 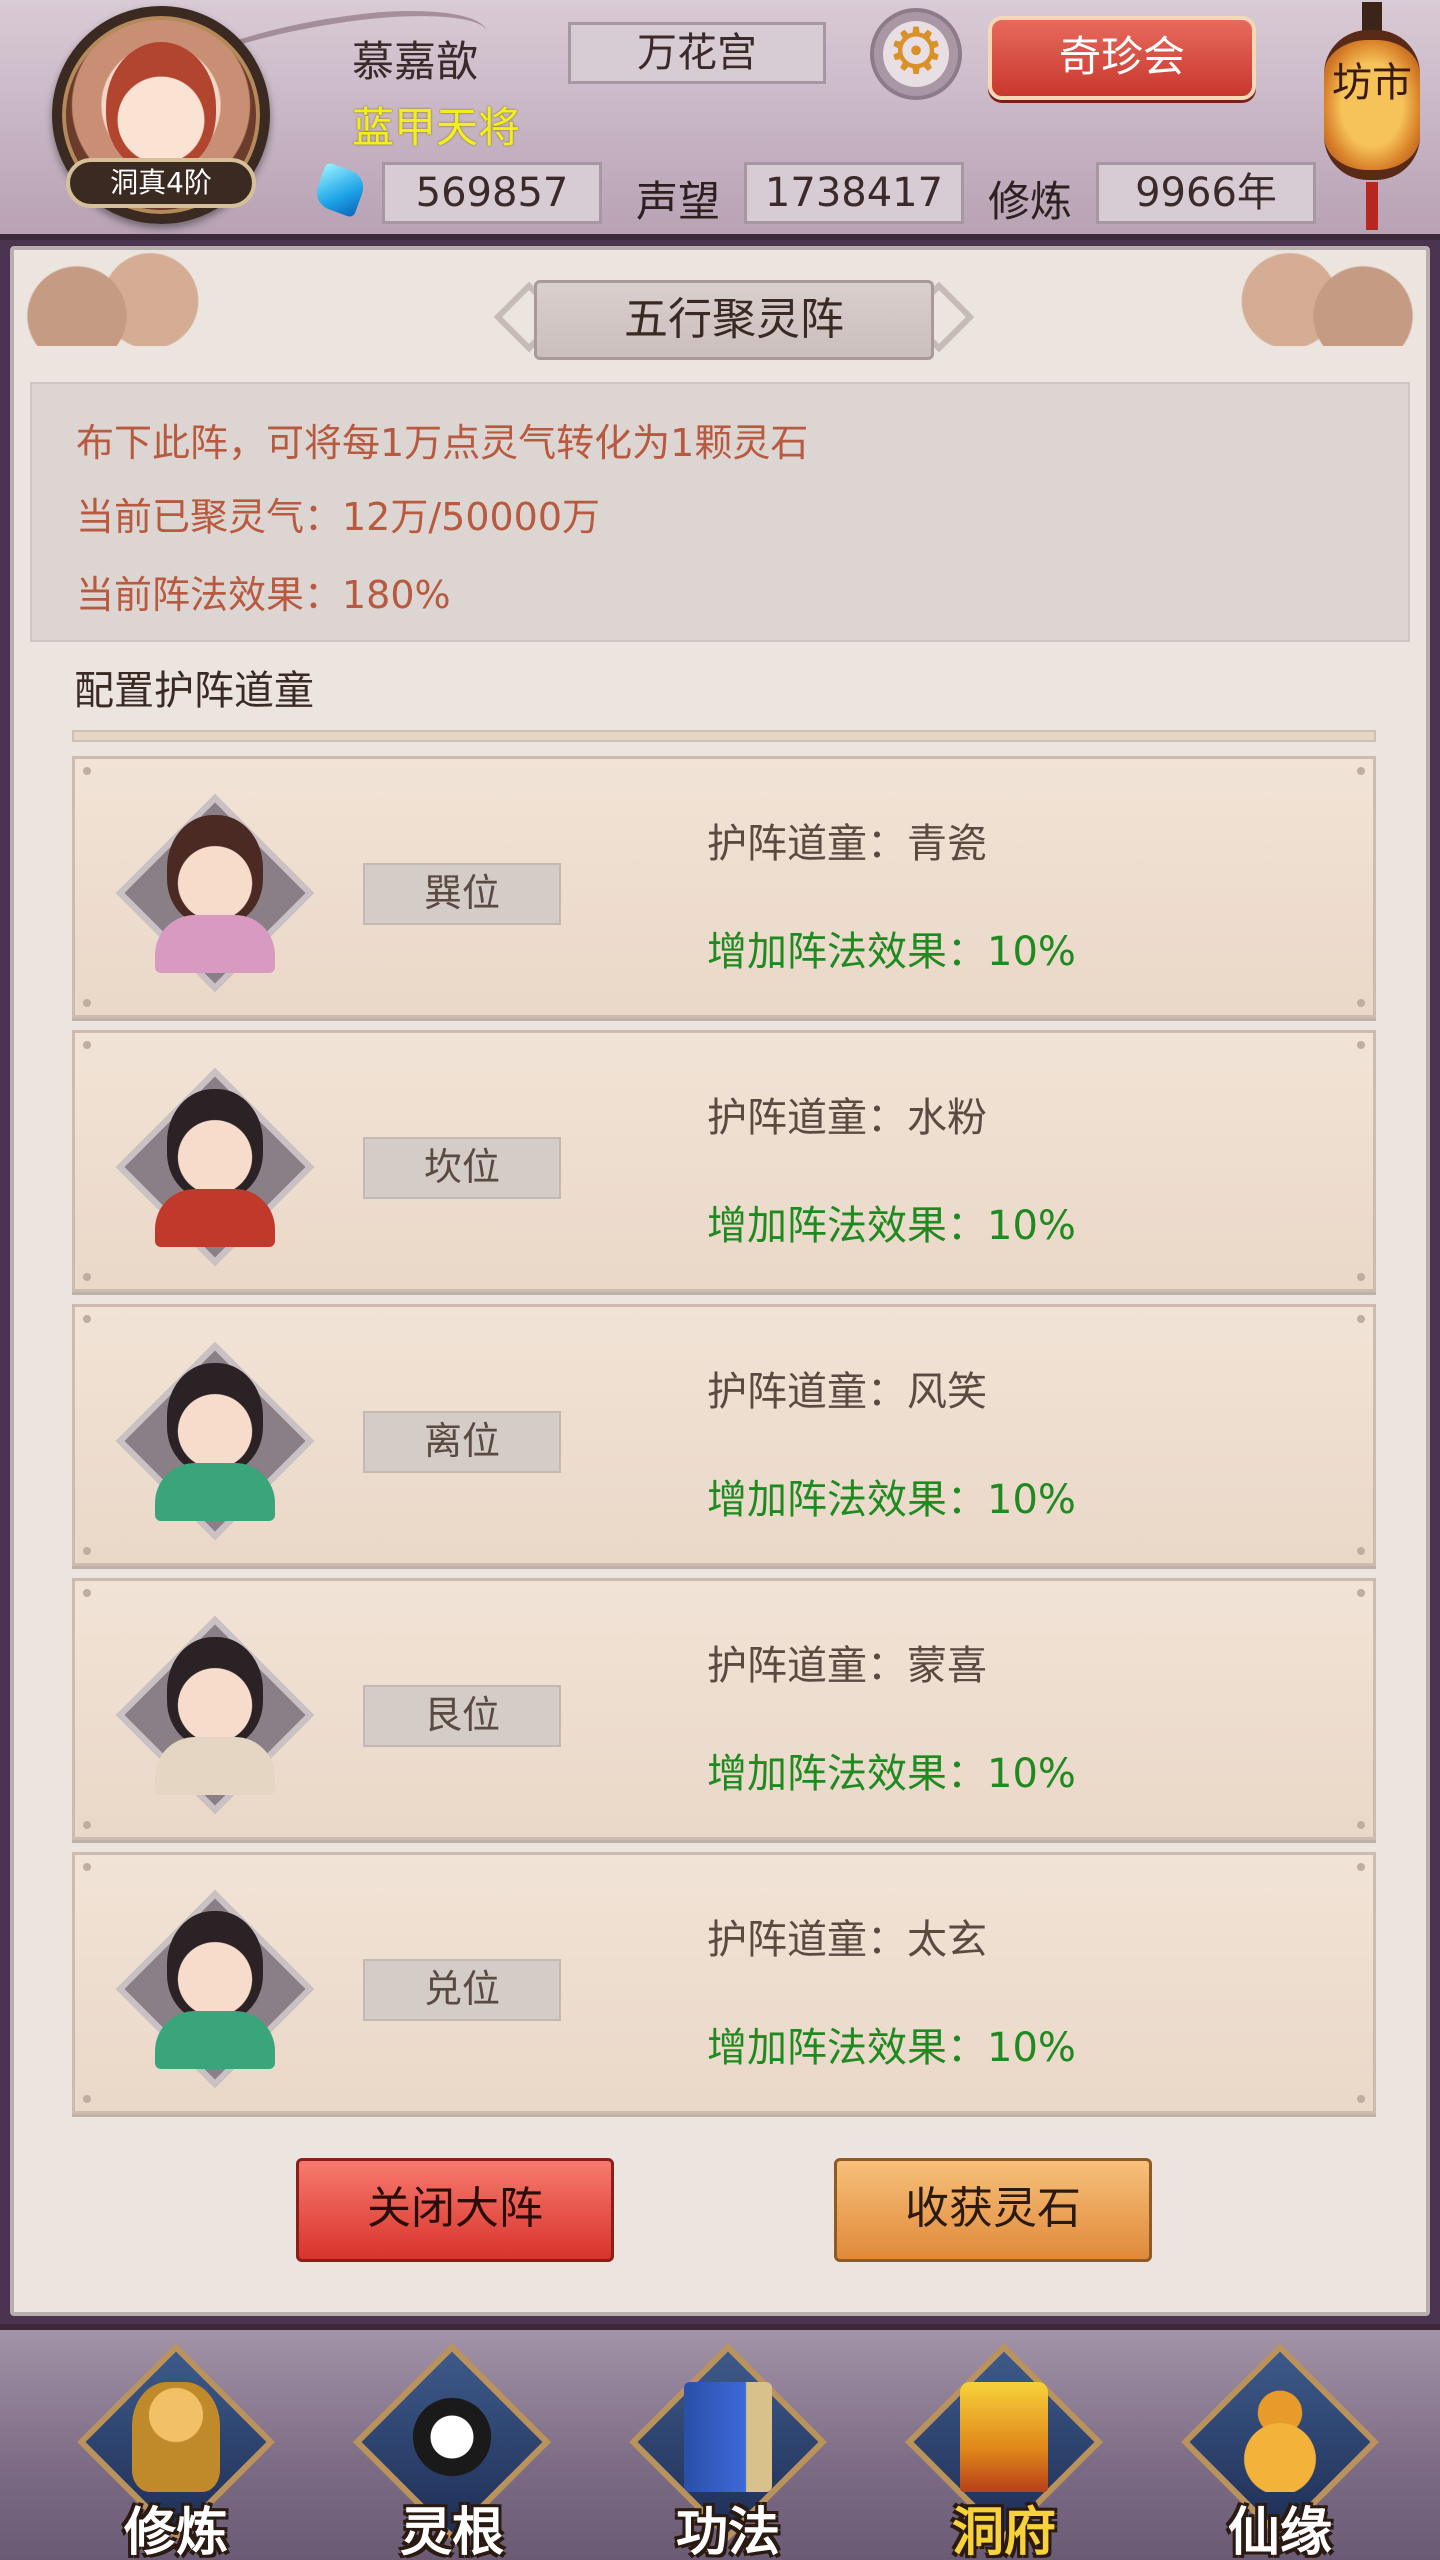 I want to click on lantern-tassel, so click(x=1372, y=206).